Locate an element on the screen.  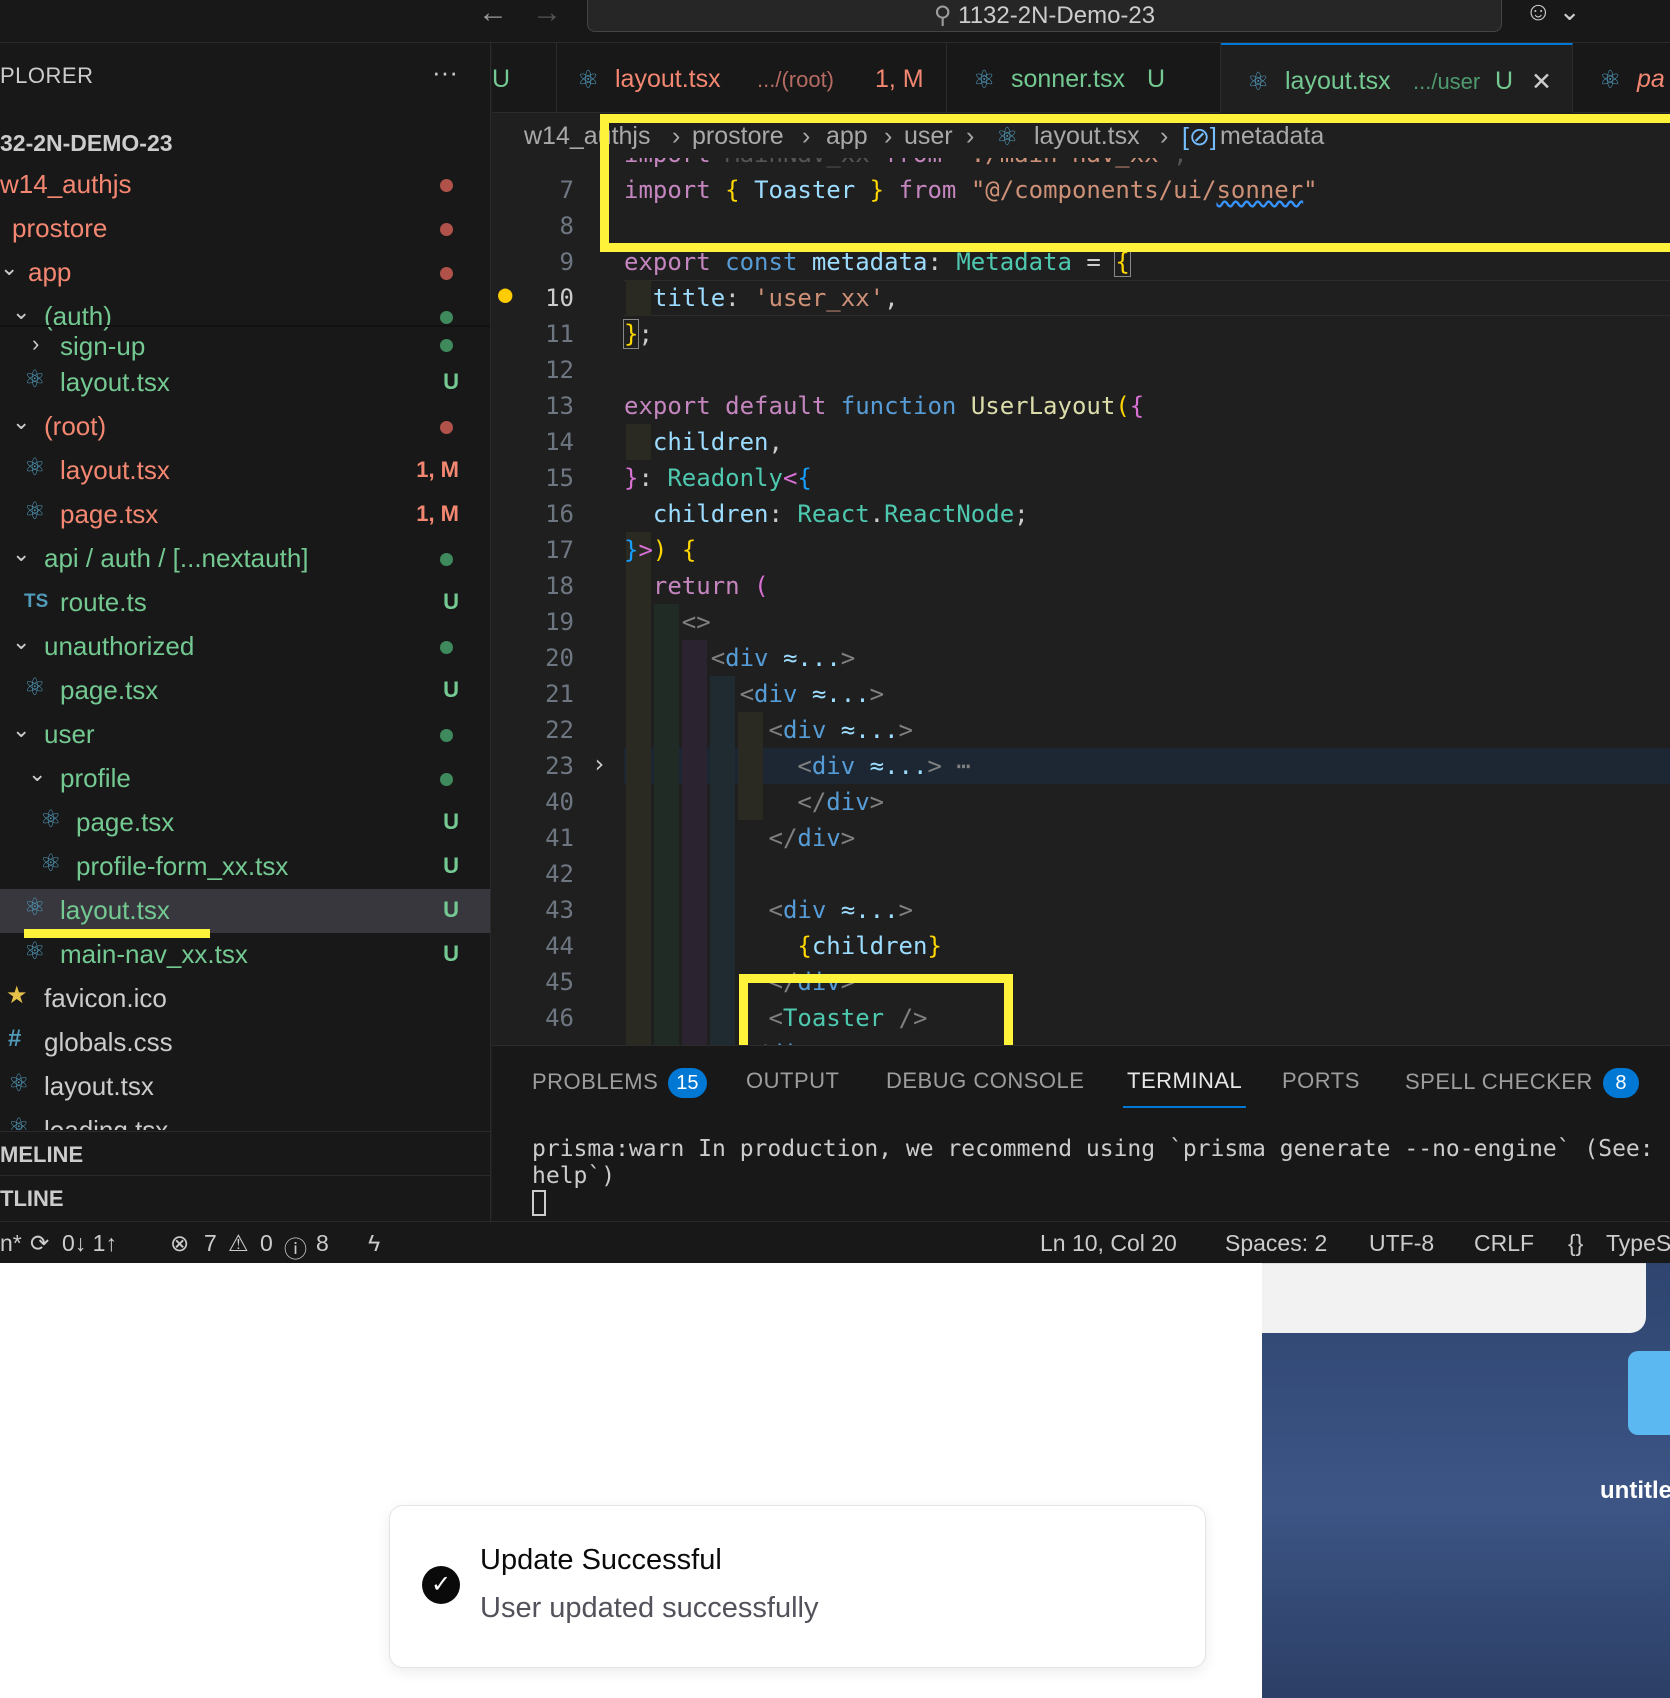
back-arrow-icon: ← is located at coordinates (493, 15).